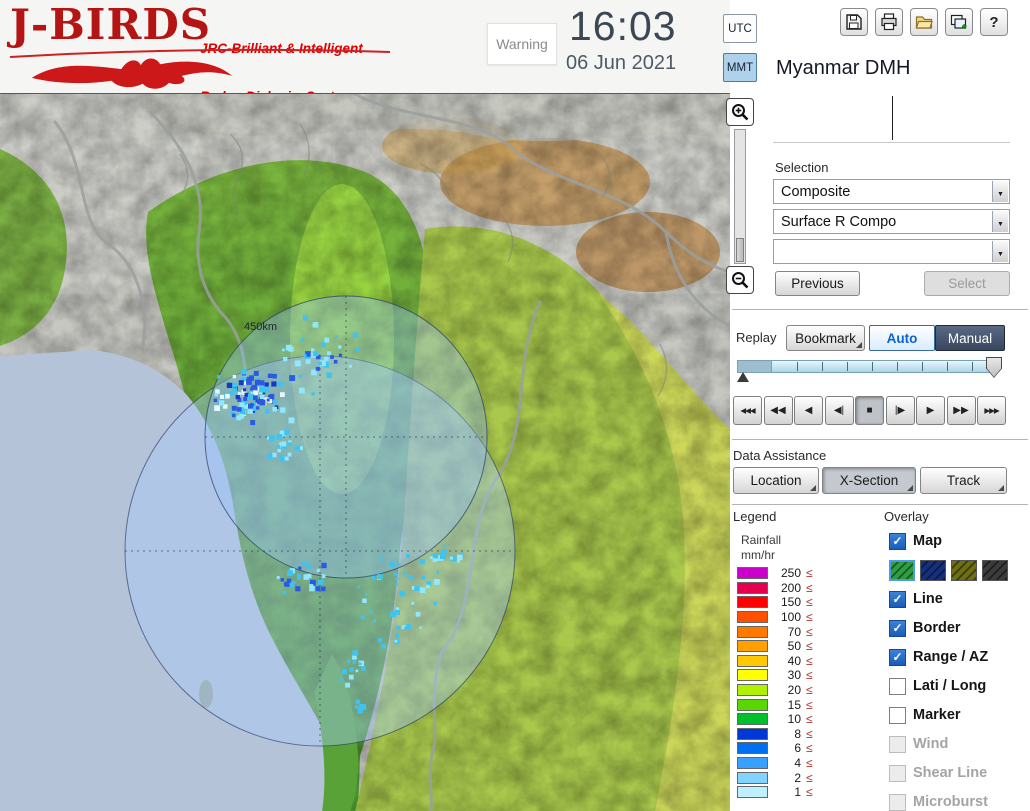 The height and width of the screenshot is (811, 1030). I want to click on shear-line-checkbox, so click(897, 773).